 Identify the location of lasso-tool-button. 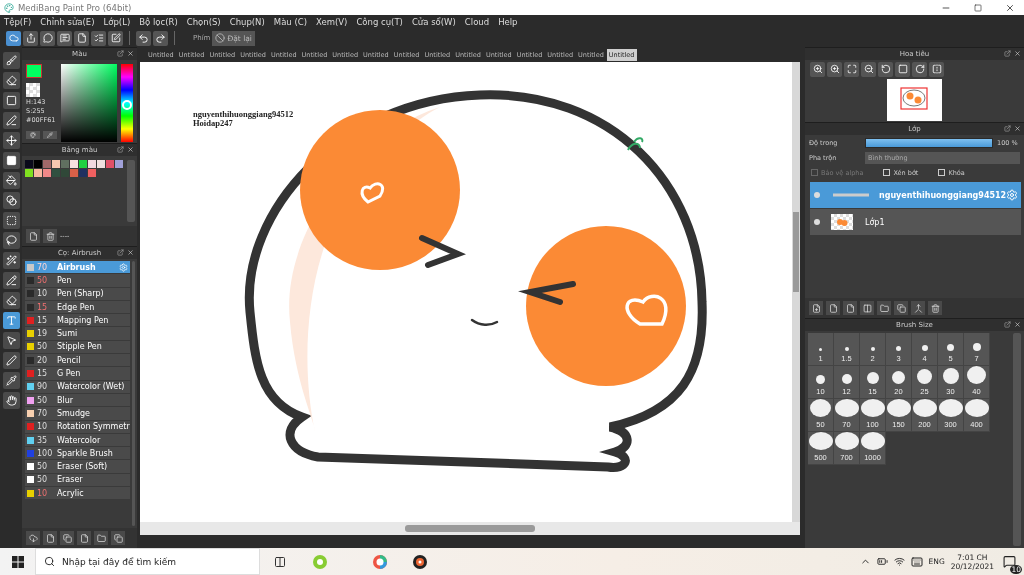
(11, 240).